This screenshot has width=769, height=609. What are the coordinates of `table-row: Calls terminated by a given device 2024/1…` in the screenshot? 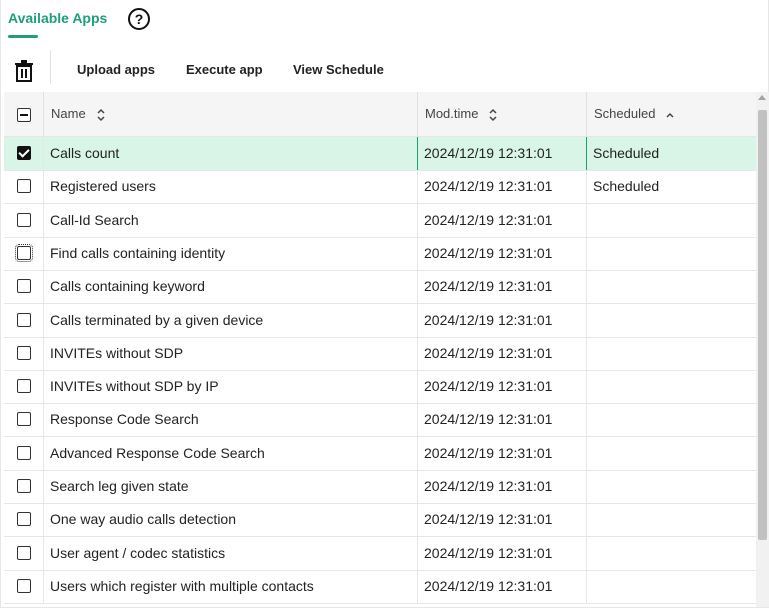 It's located at (380, 320).